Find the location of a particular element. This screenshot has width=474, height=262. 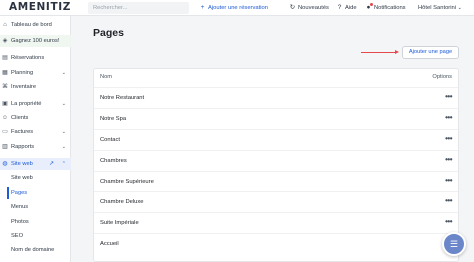

globe-icon: ◍ is located at coordinates (5, 164).